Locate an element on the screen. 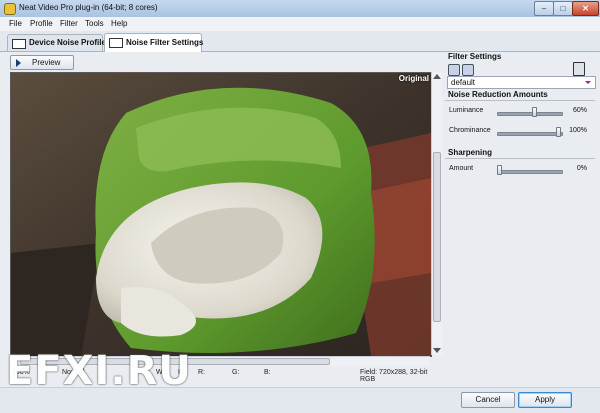  luminance-slider: Luminance 60% is located at coordinates (520, 112).